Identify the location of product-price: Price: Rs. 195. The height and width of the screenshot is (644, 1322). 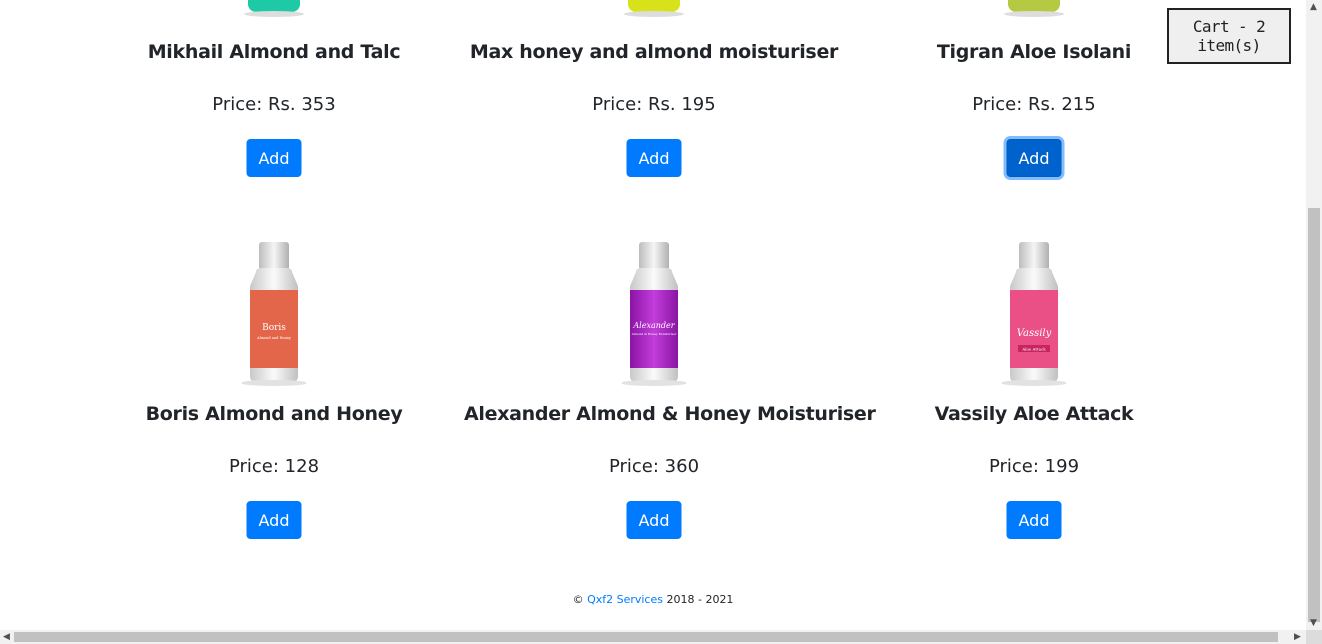
(654, 104).